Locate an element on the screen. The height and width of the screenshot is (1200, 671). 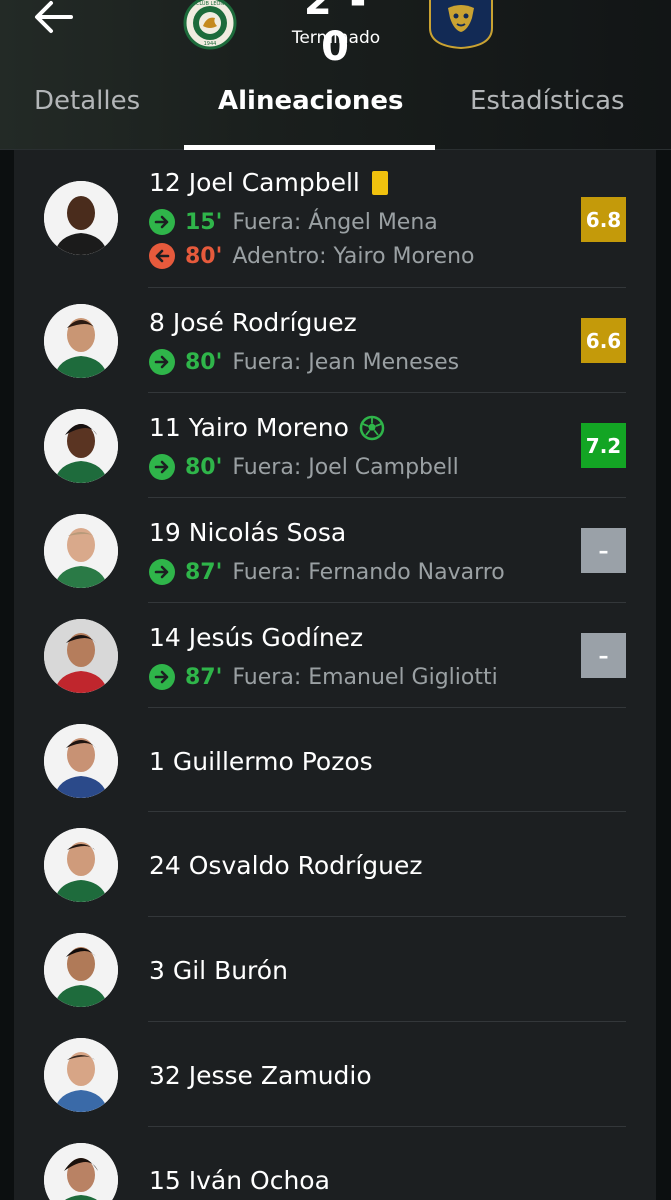
player-row: 24 Osvaldo Rodríguez is located at coordinates (335, 864).